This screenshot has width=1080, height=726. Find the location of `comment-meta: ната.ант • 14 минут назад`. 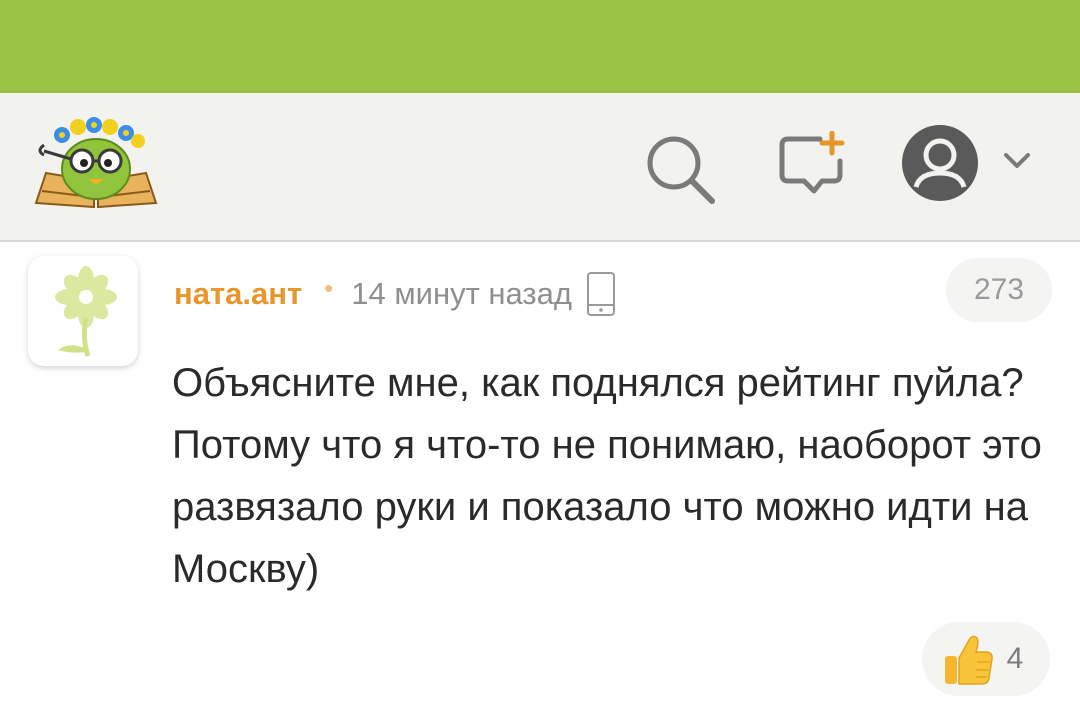

comment-meta: ната.ант • 14 минут назад is located at coordinates (395, 294).